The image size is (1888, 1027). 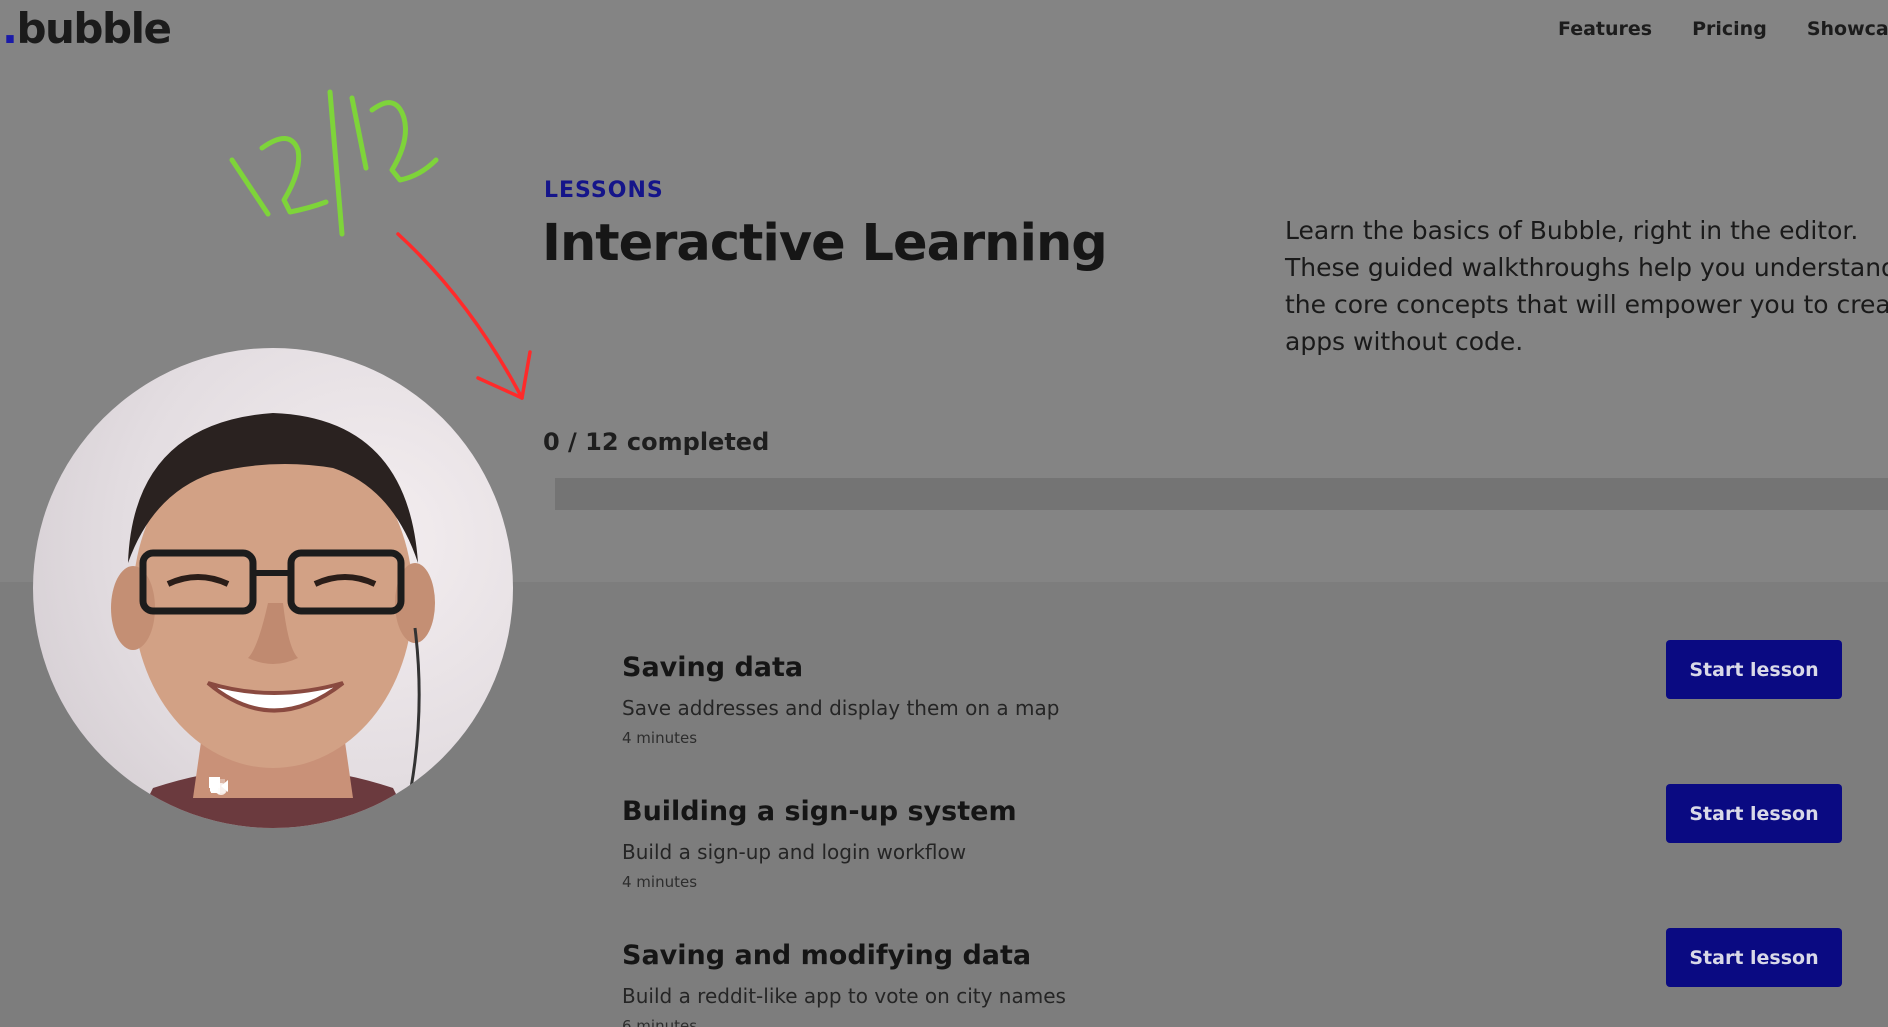 I want to click on webcam-overlay, so click(x=273, y=588).